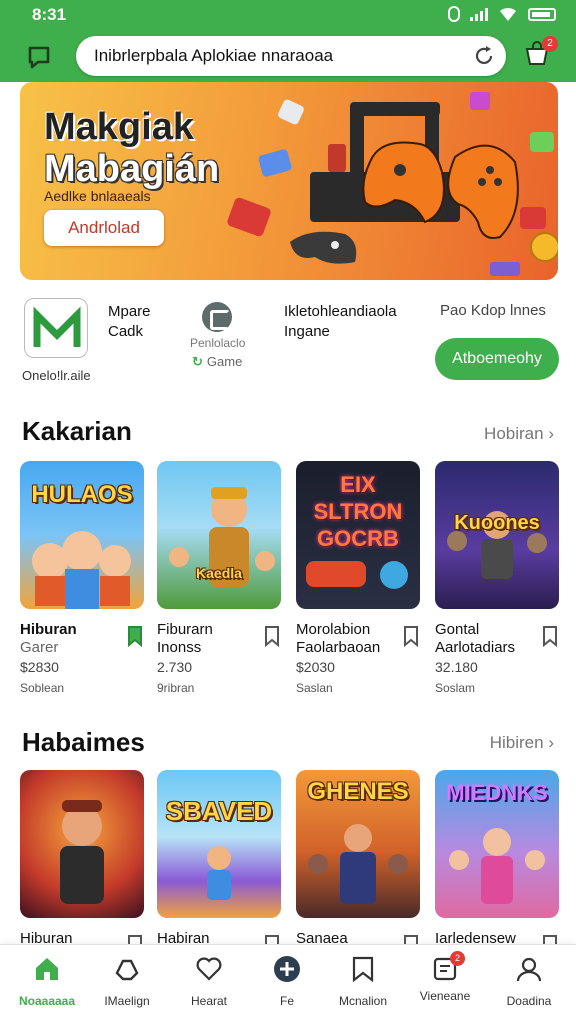  I want to click on section1-more-link: Hobiran ›, so click(519, 434).